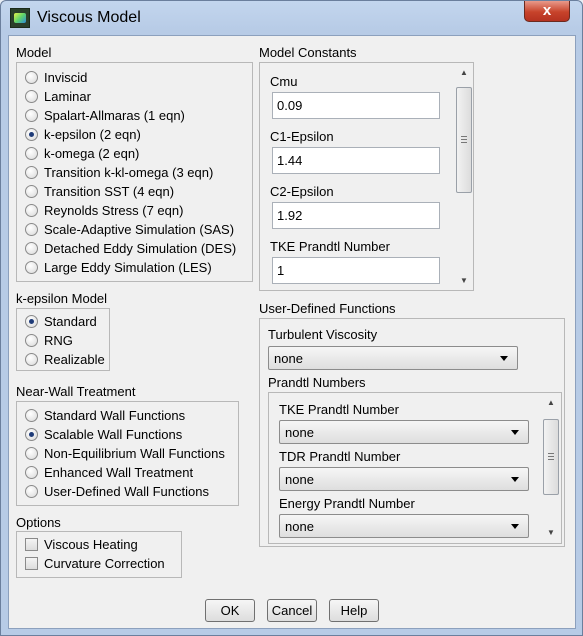  Describe the element at coordinates (119, 472) in the screenshot. I see `near-wall-option-label: Enhanced Wall Treatment` at that location.